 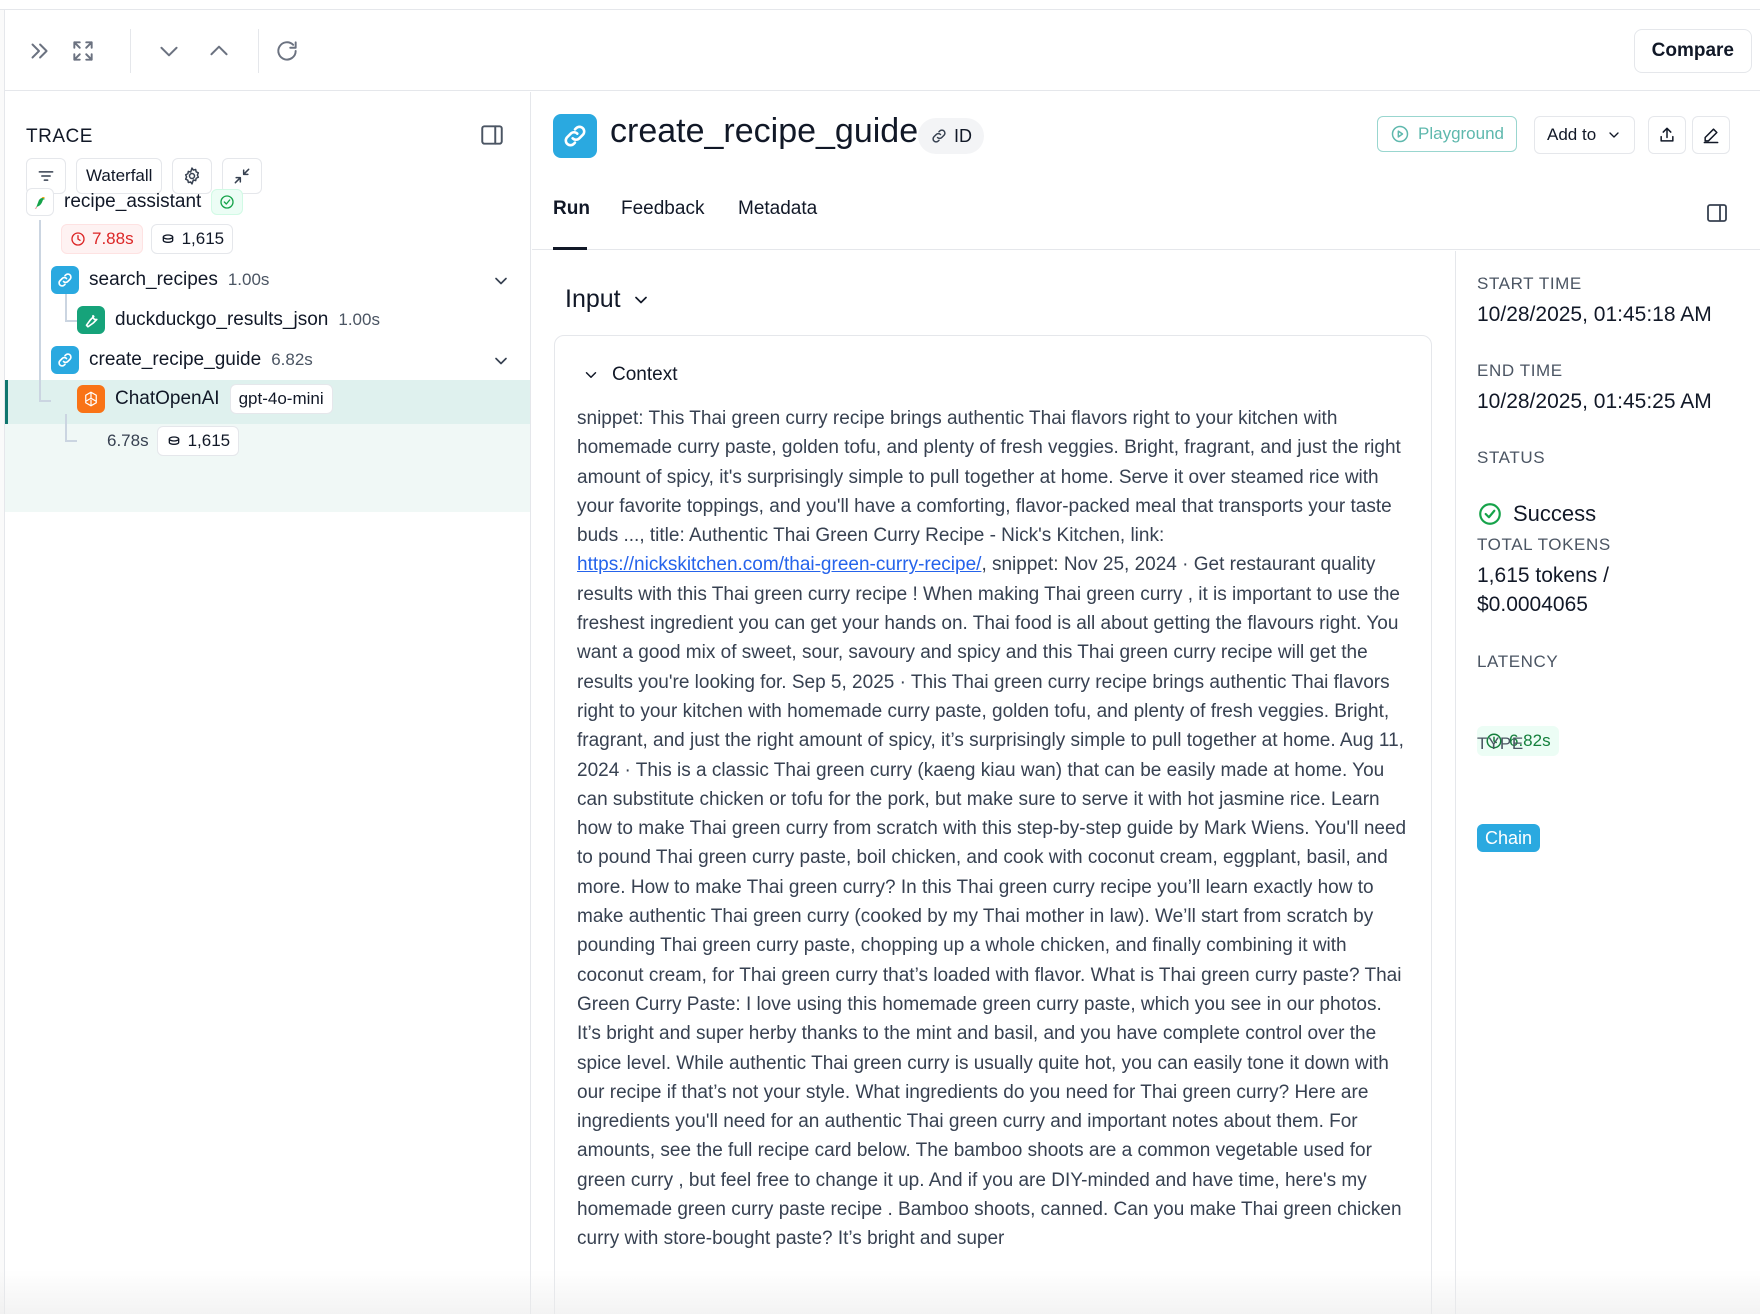 I want to click on playground-button: Playground, so click(x=1447, y=134).